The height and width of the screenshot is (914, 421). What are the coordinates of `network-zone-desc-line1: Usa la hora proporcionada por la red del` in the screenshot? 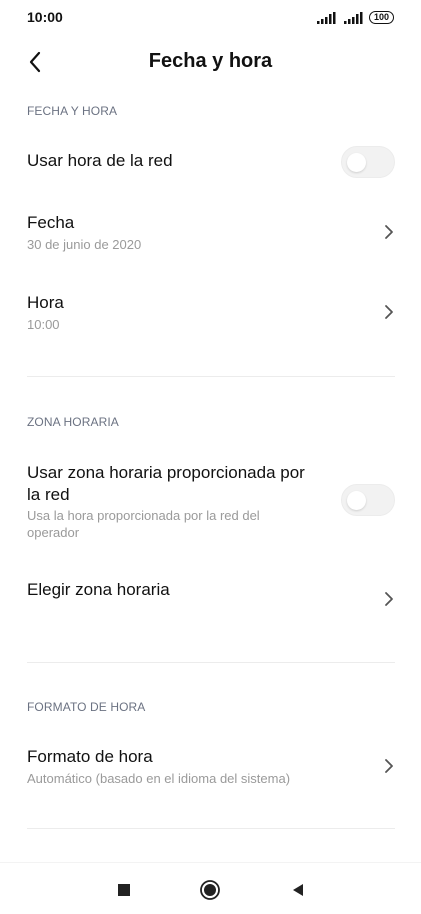 It's located at (143, 515).